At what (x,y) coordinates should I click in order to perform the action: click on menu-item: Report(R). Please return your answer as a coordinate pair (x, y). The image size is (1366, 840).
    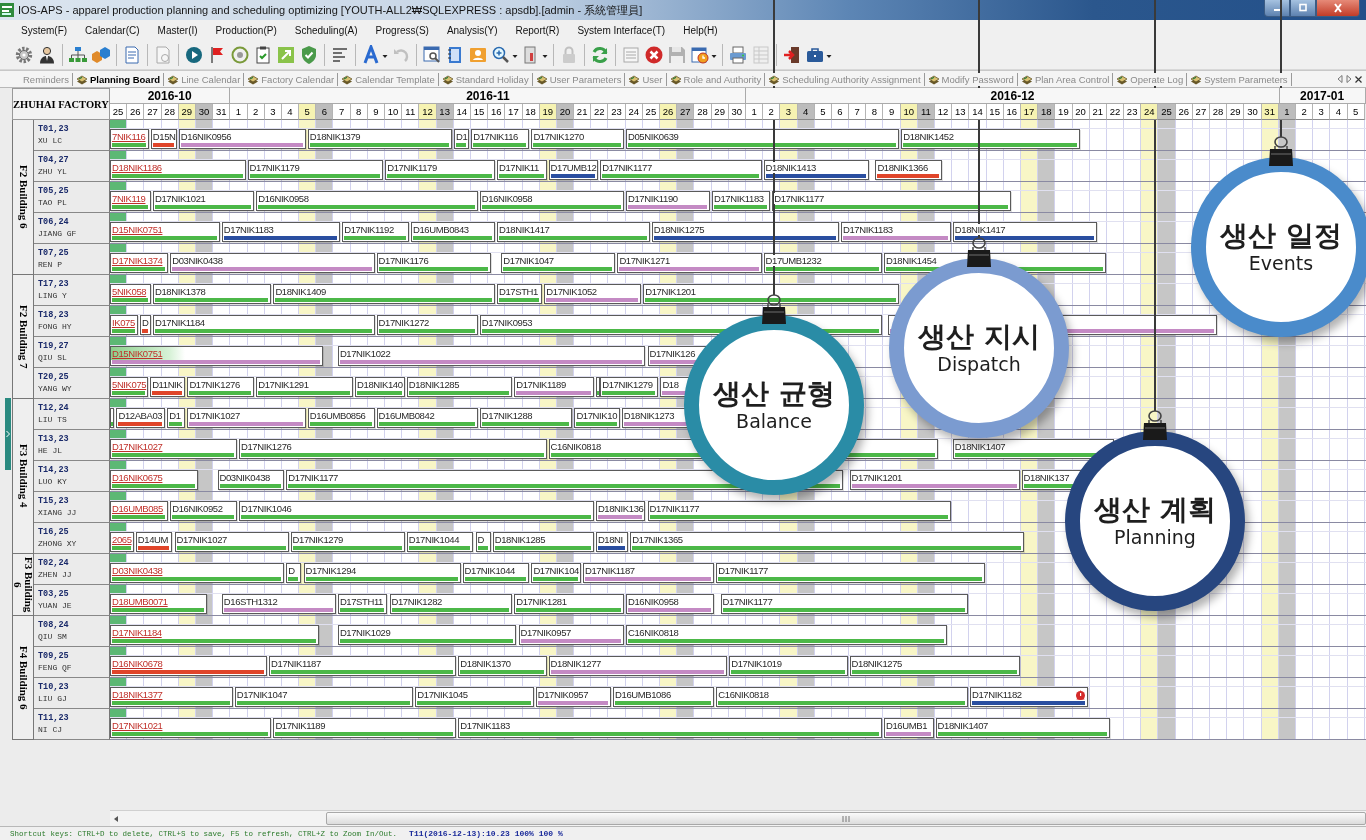
    Looking at the image, I should click on (537, 30).